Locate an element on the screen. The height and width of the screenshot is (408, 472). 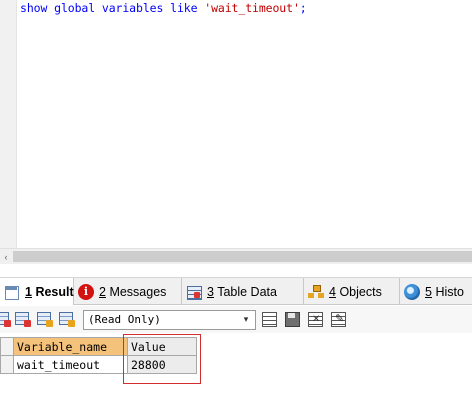
header-row: Variable_name Value is located at coordinates (98, 346).